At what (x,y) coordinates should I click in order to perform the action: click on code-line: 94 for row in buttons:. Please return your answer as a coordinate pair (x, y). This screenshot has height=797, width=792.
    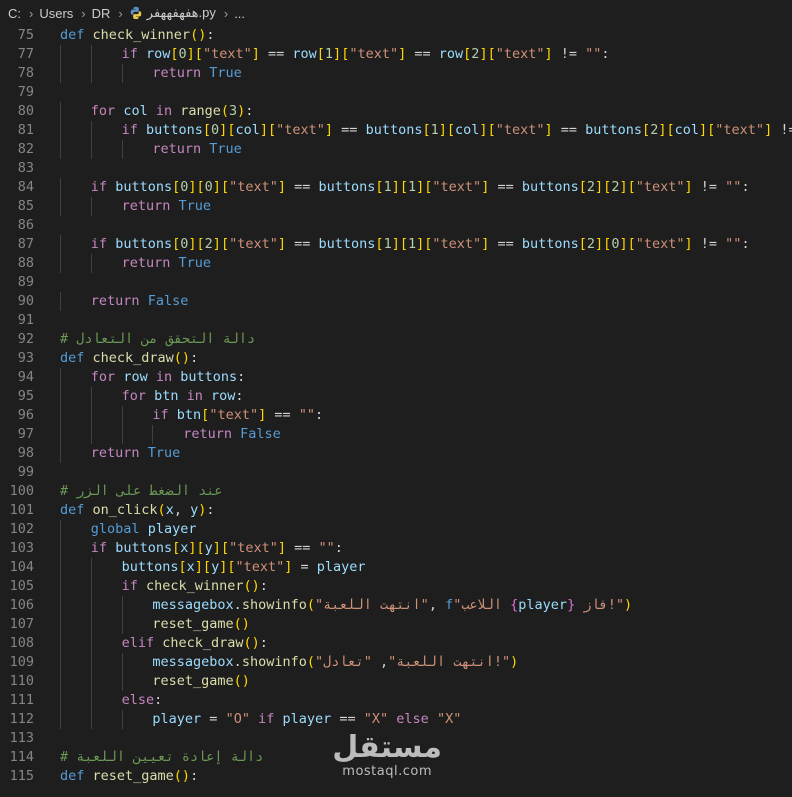
    Looking at the image, I should click on (396, 377).